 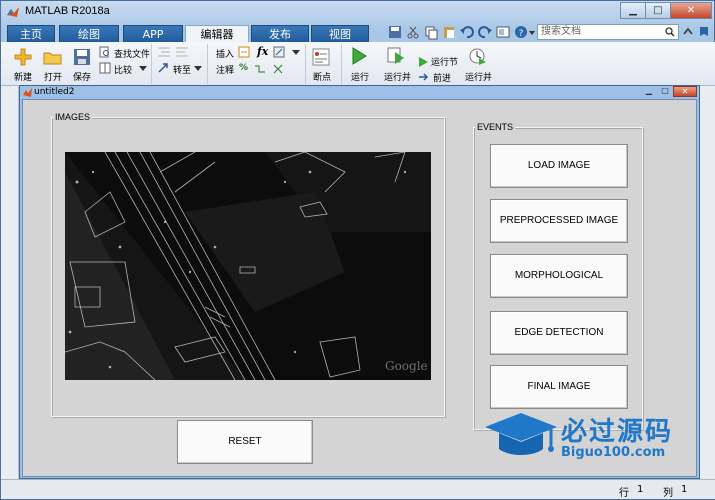 I want to click on breakpoints-label: 断点, so click(x=322, y=76).